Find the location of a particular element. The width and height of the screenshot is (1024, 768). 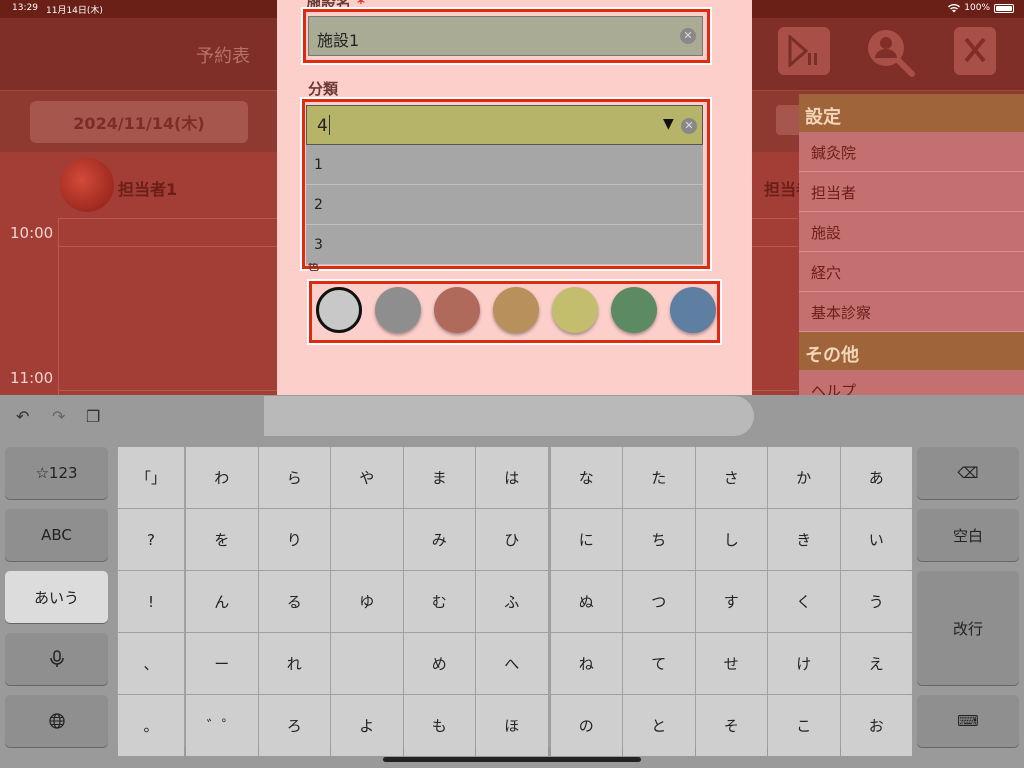

punctuation-key: ? is located at coordinates (151, 539).